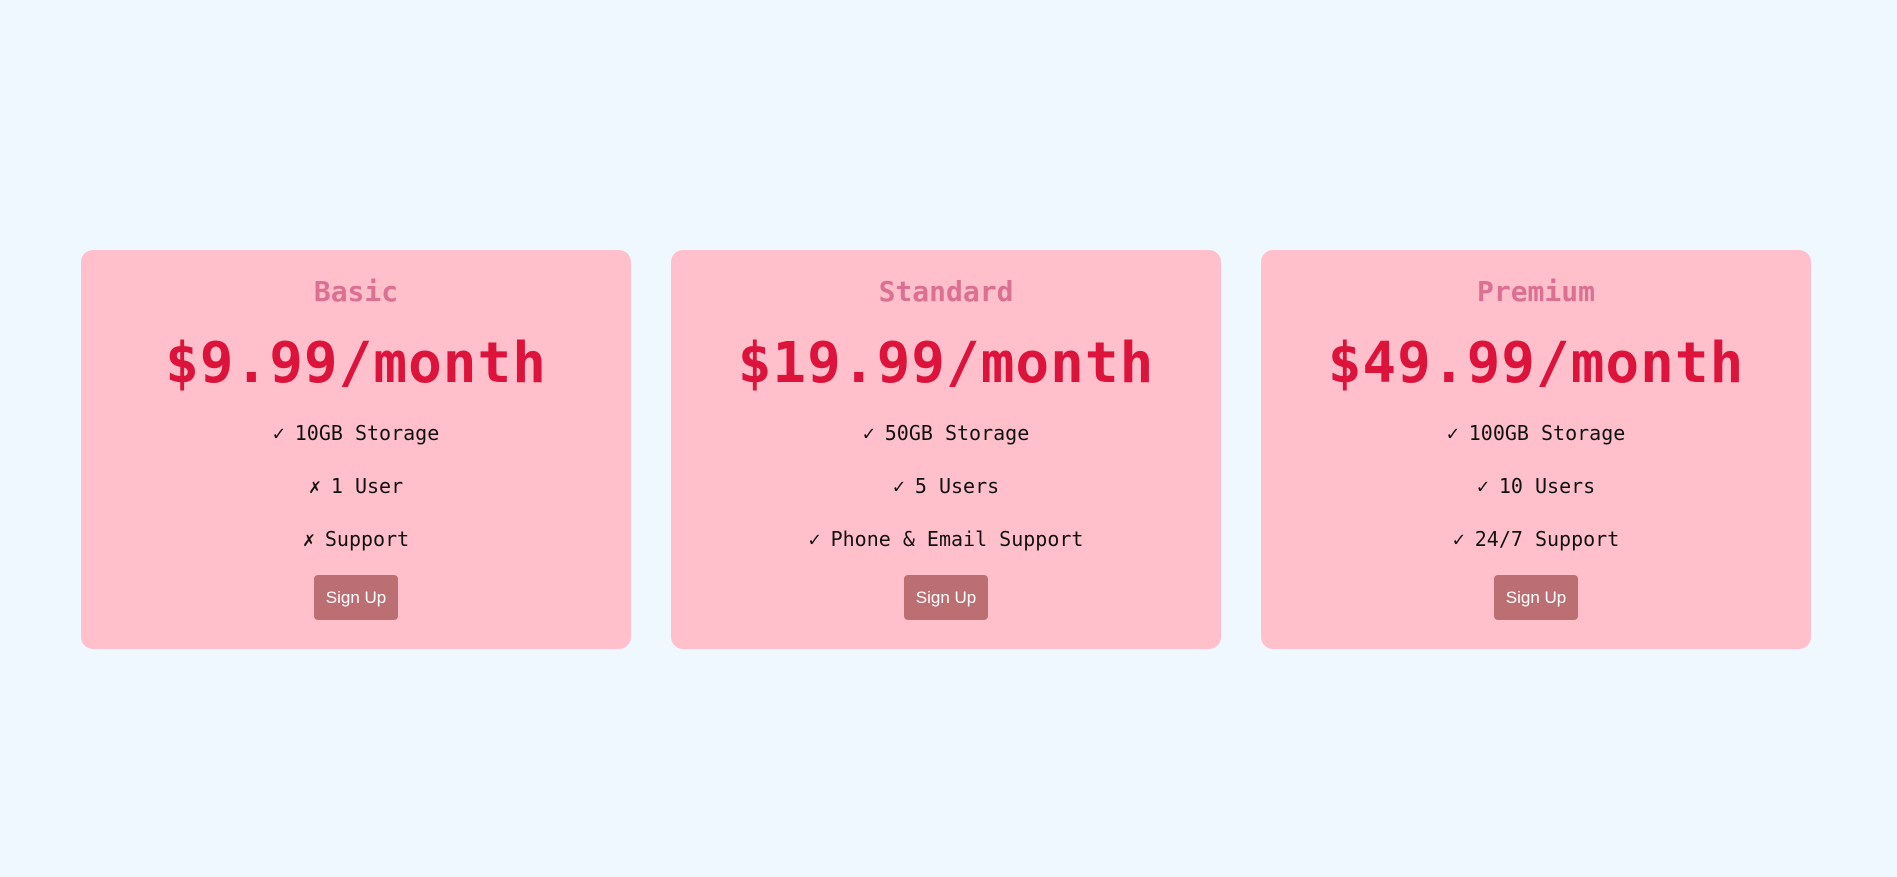 This screenshot has height=877, width=1897. I want to click on cross-icon: ✗, so click(308, 539).